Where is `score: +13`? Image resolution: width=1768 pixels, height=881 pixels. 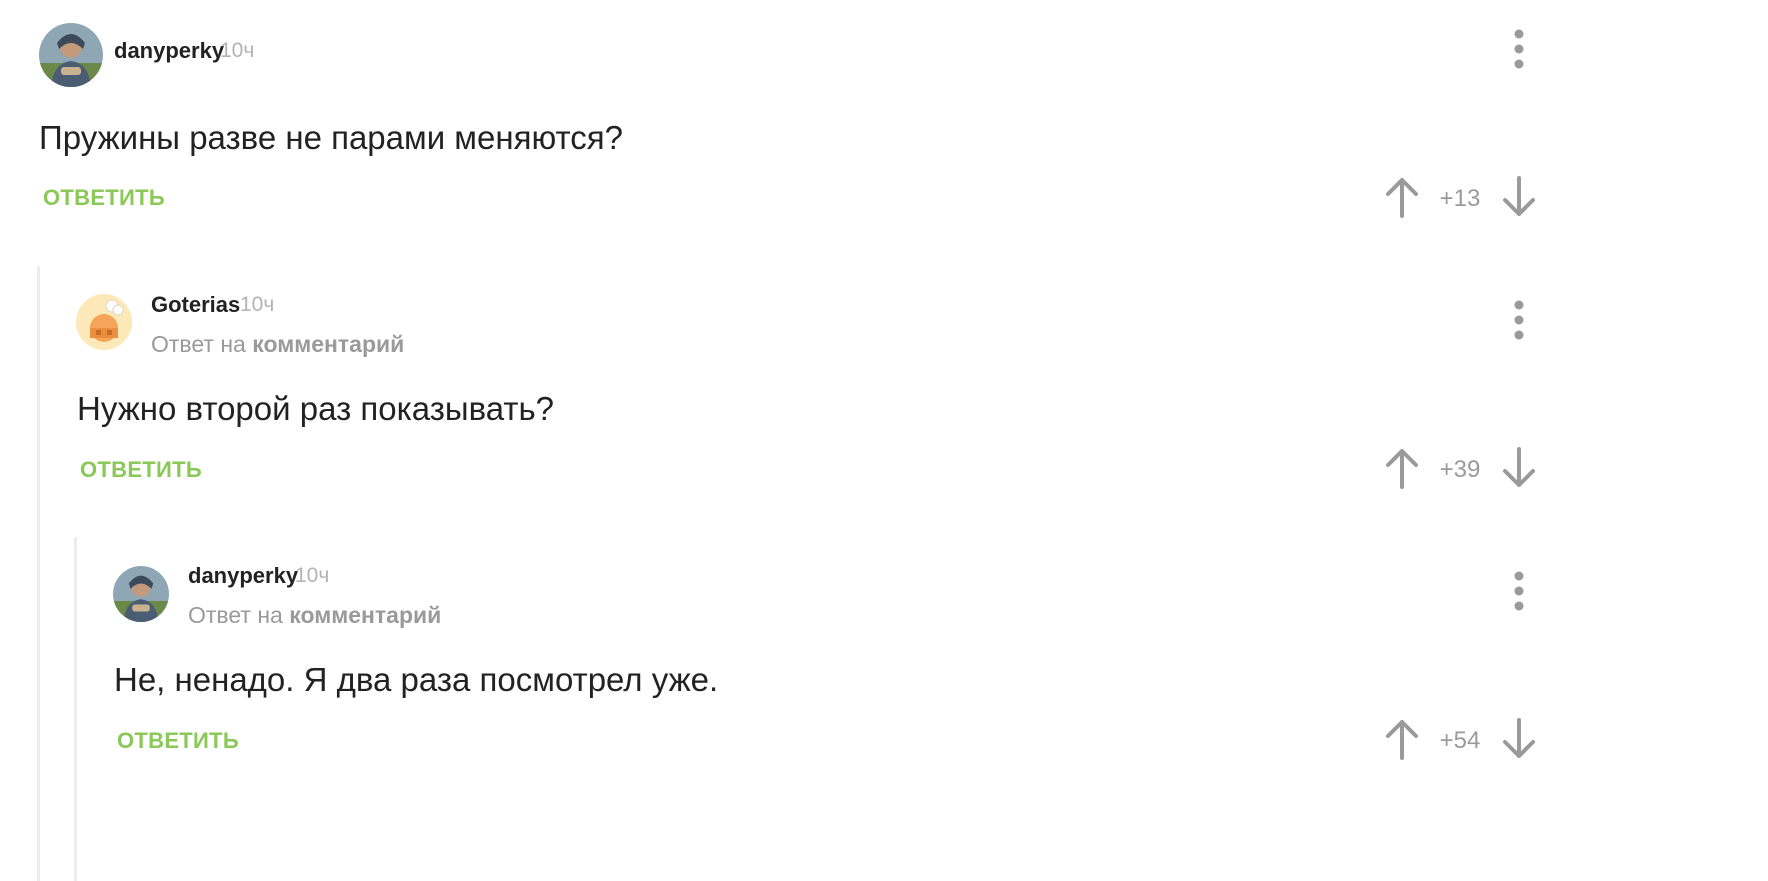 score: +13 is located at coordinates (1460, 198).